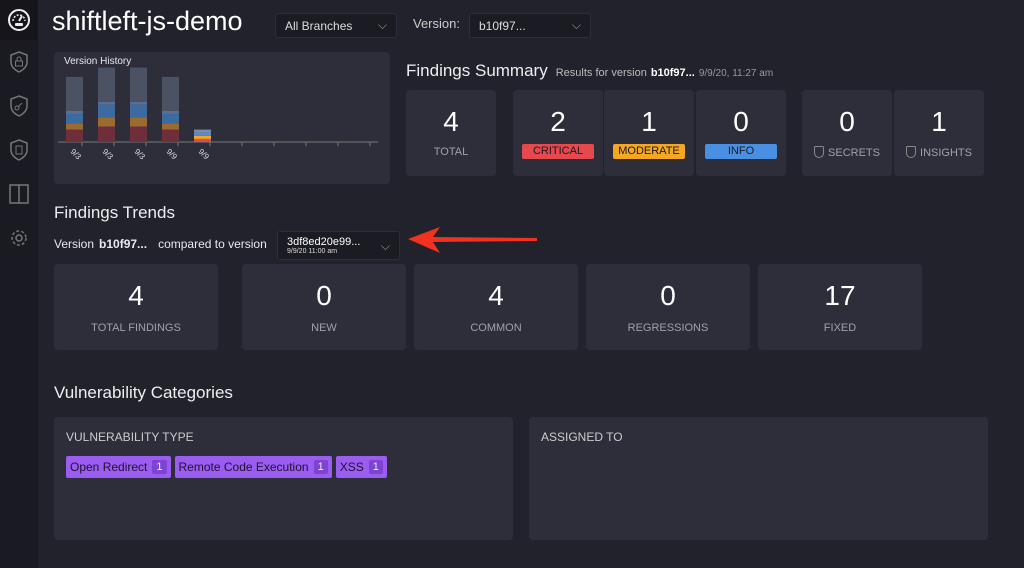  Describe the element at coordinates (222, 118) in the screenshot. I see `version-history-card: Version History 9/3 9/3 9/3 9/9 9/9` at that location.